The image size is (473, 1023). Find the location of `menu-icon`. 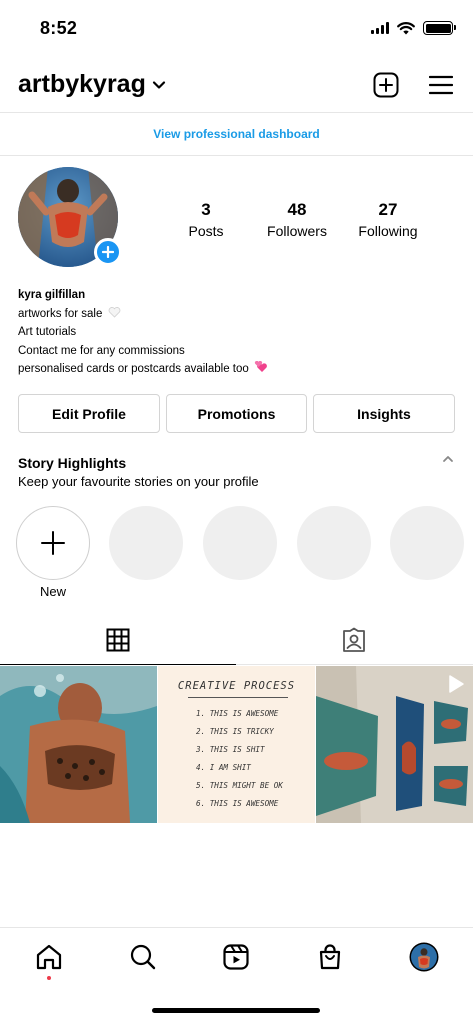

menu-icon is located at coordinates (441, 85).